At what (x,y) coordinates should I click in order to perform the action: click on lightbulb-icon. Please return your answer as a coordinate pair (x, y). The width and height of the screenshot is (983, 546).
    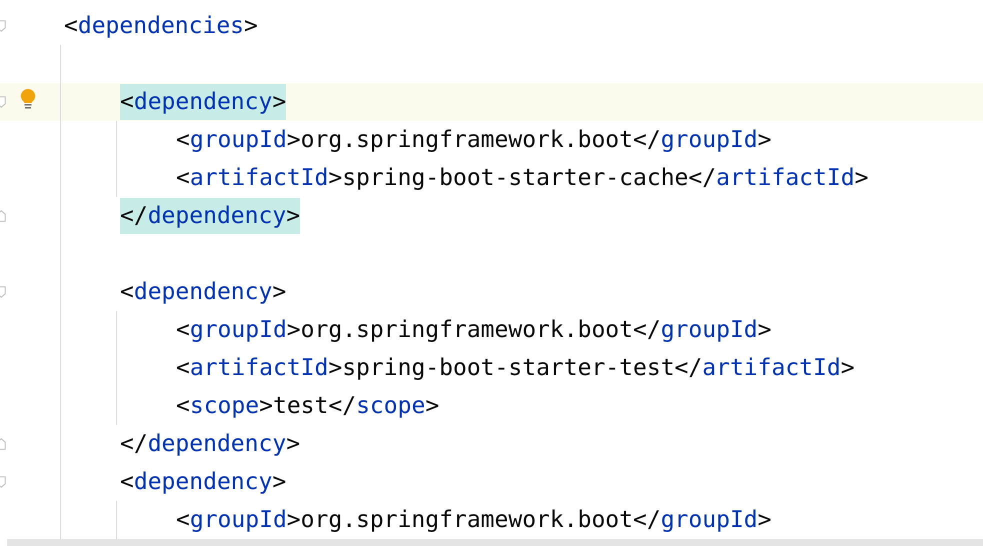
    Looking at the image, I should click on (28, 99).